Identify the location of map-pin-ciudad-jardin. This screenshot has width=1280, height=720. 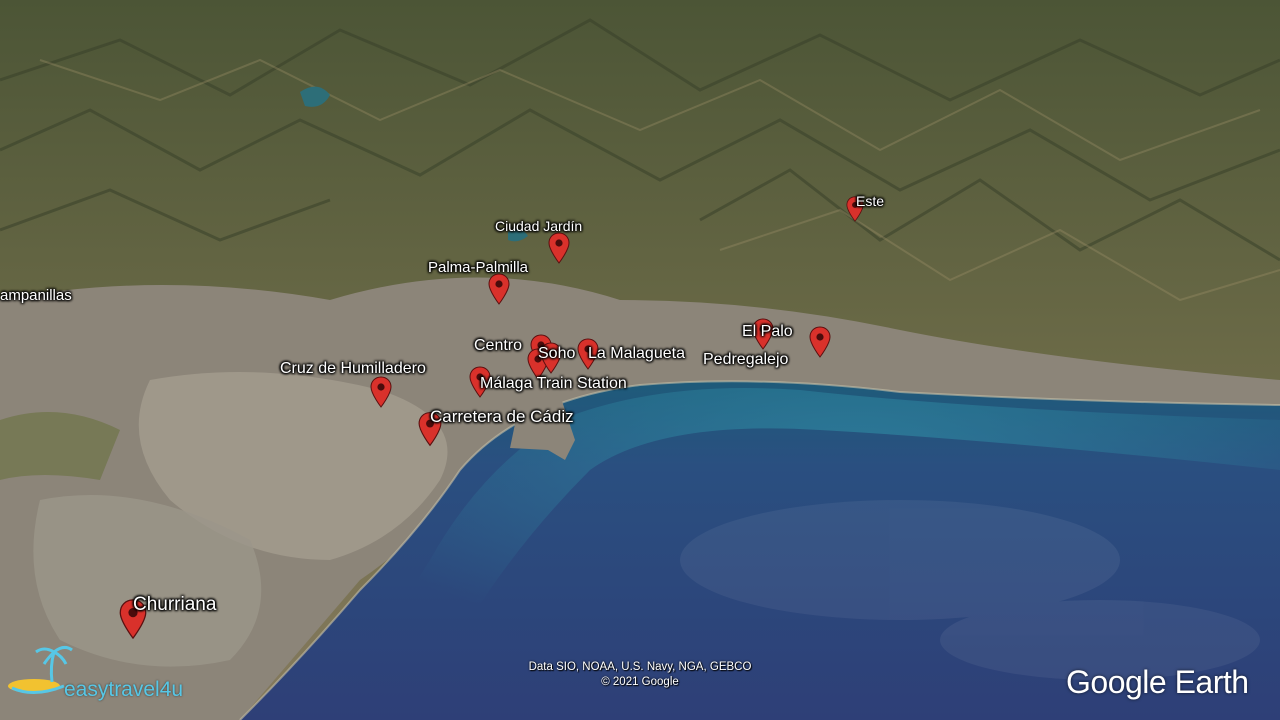
(559, 248).